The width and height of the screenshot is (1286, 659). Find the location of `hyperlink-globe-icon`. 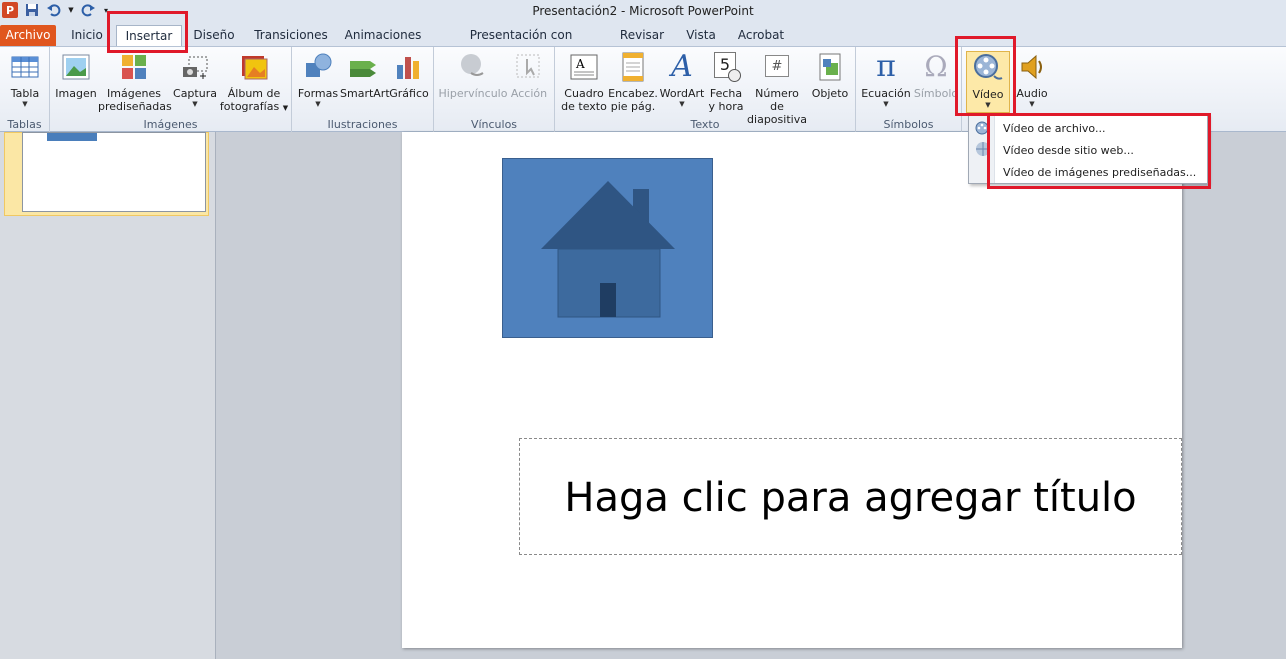

hyperlink-globe-icon is located at coordinates (472, 65).